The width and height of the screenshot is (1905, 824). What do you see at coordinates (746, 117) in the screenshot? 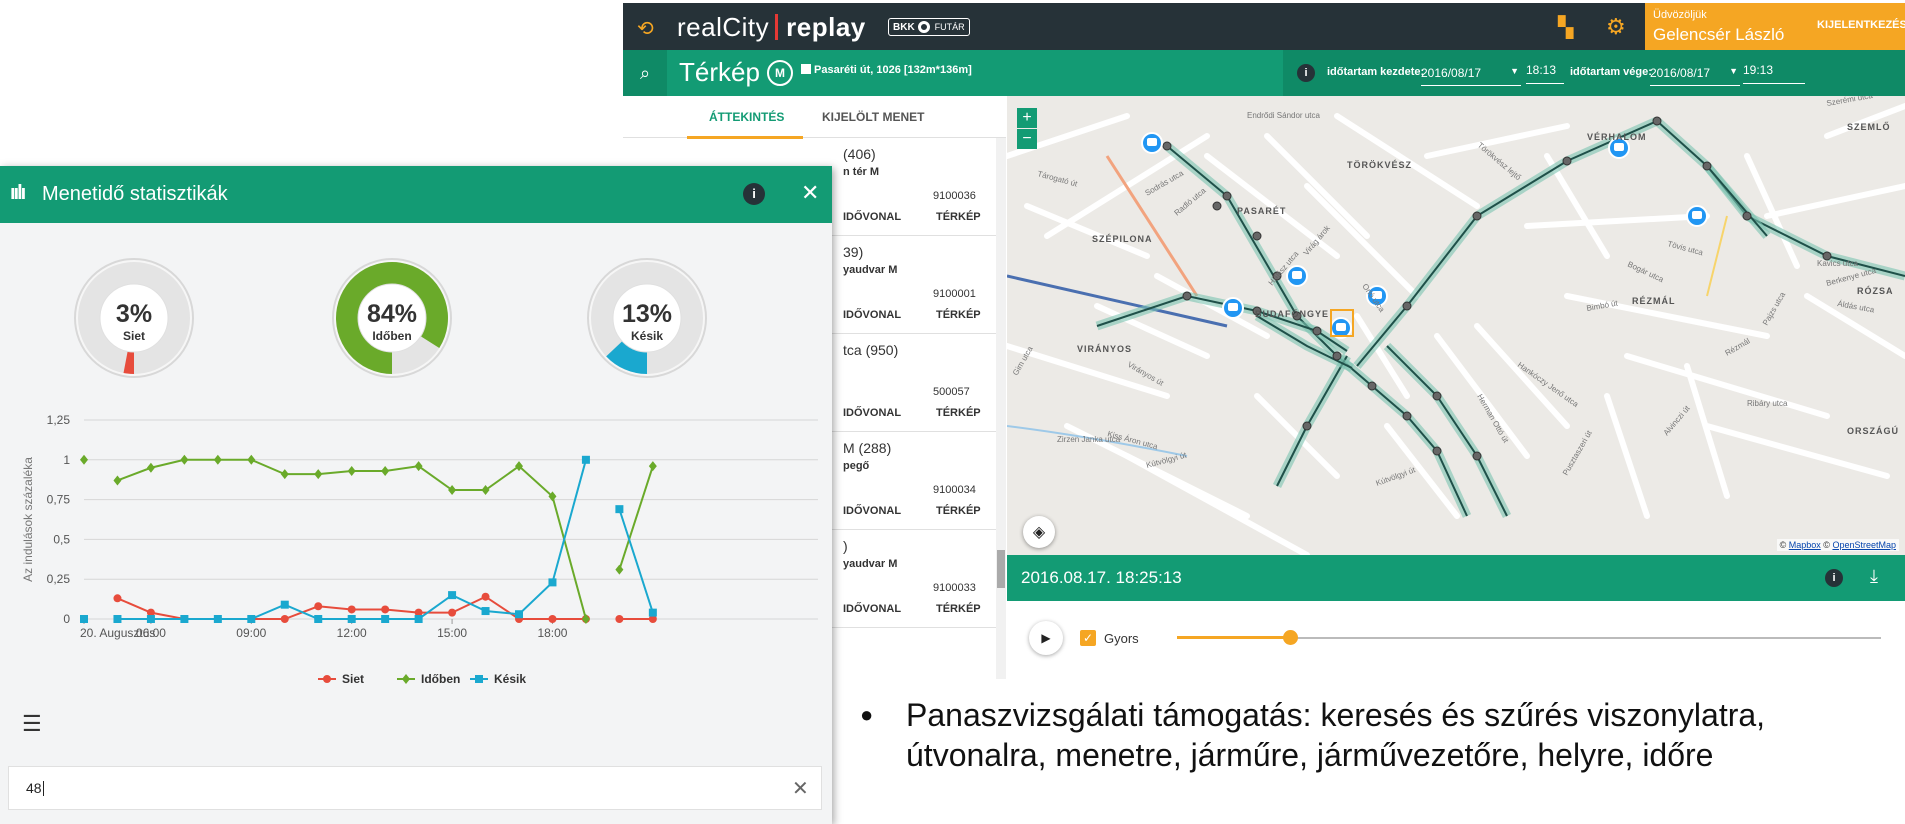
I see `tab-overview: ÁTTEKINTÉS` at bounding box center [746, 117].